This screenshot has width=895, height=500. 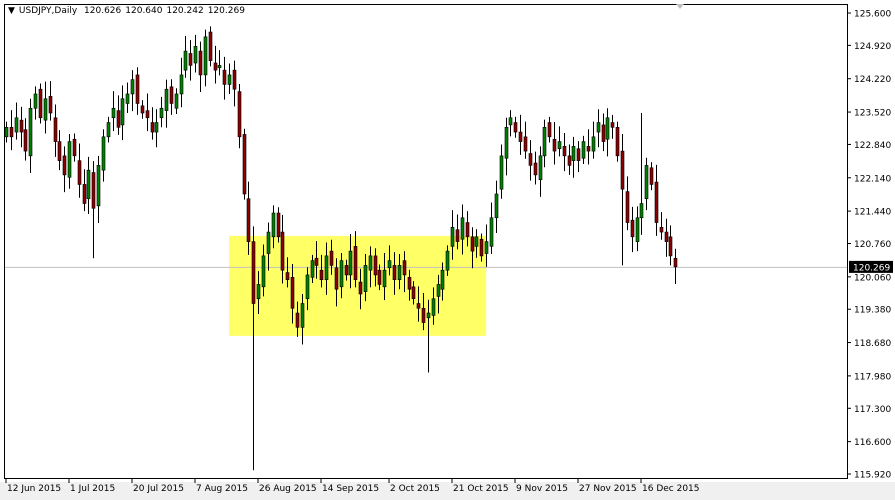 I want to click on ohlc-high: 120.640, so click(x=144, y=11).